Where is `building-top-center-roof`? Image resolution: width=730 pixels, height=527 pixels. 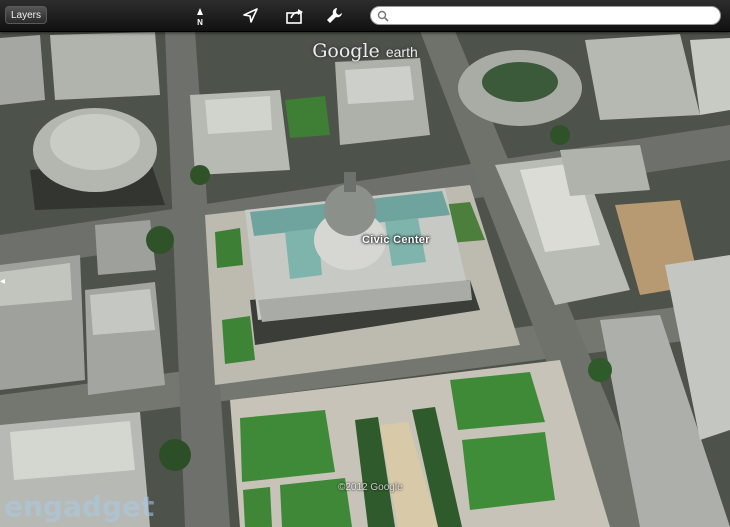 building-top-center-roof is located at coordinates (238, 115).